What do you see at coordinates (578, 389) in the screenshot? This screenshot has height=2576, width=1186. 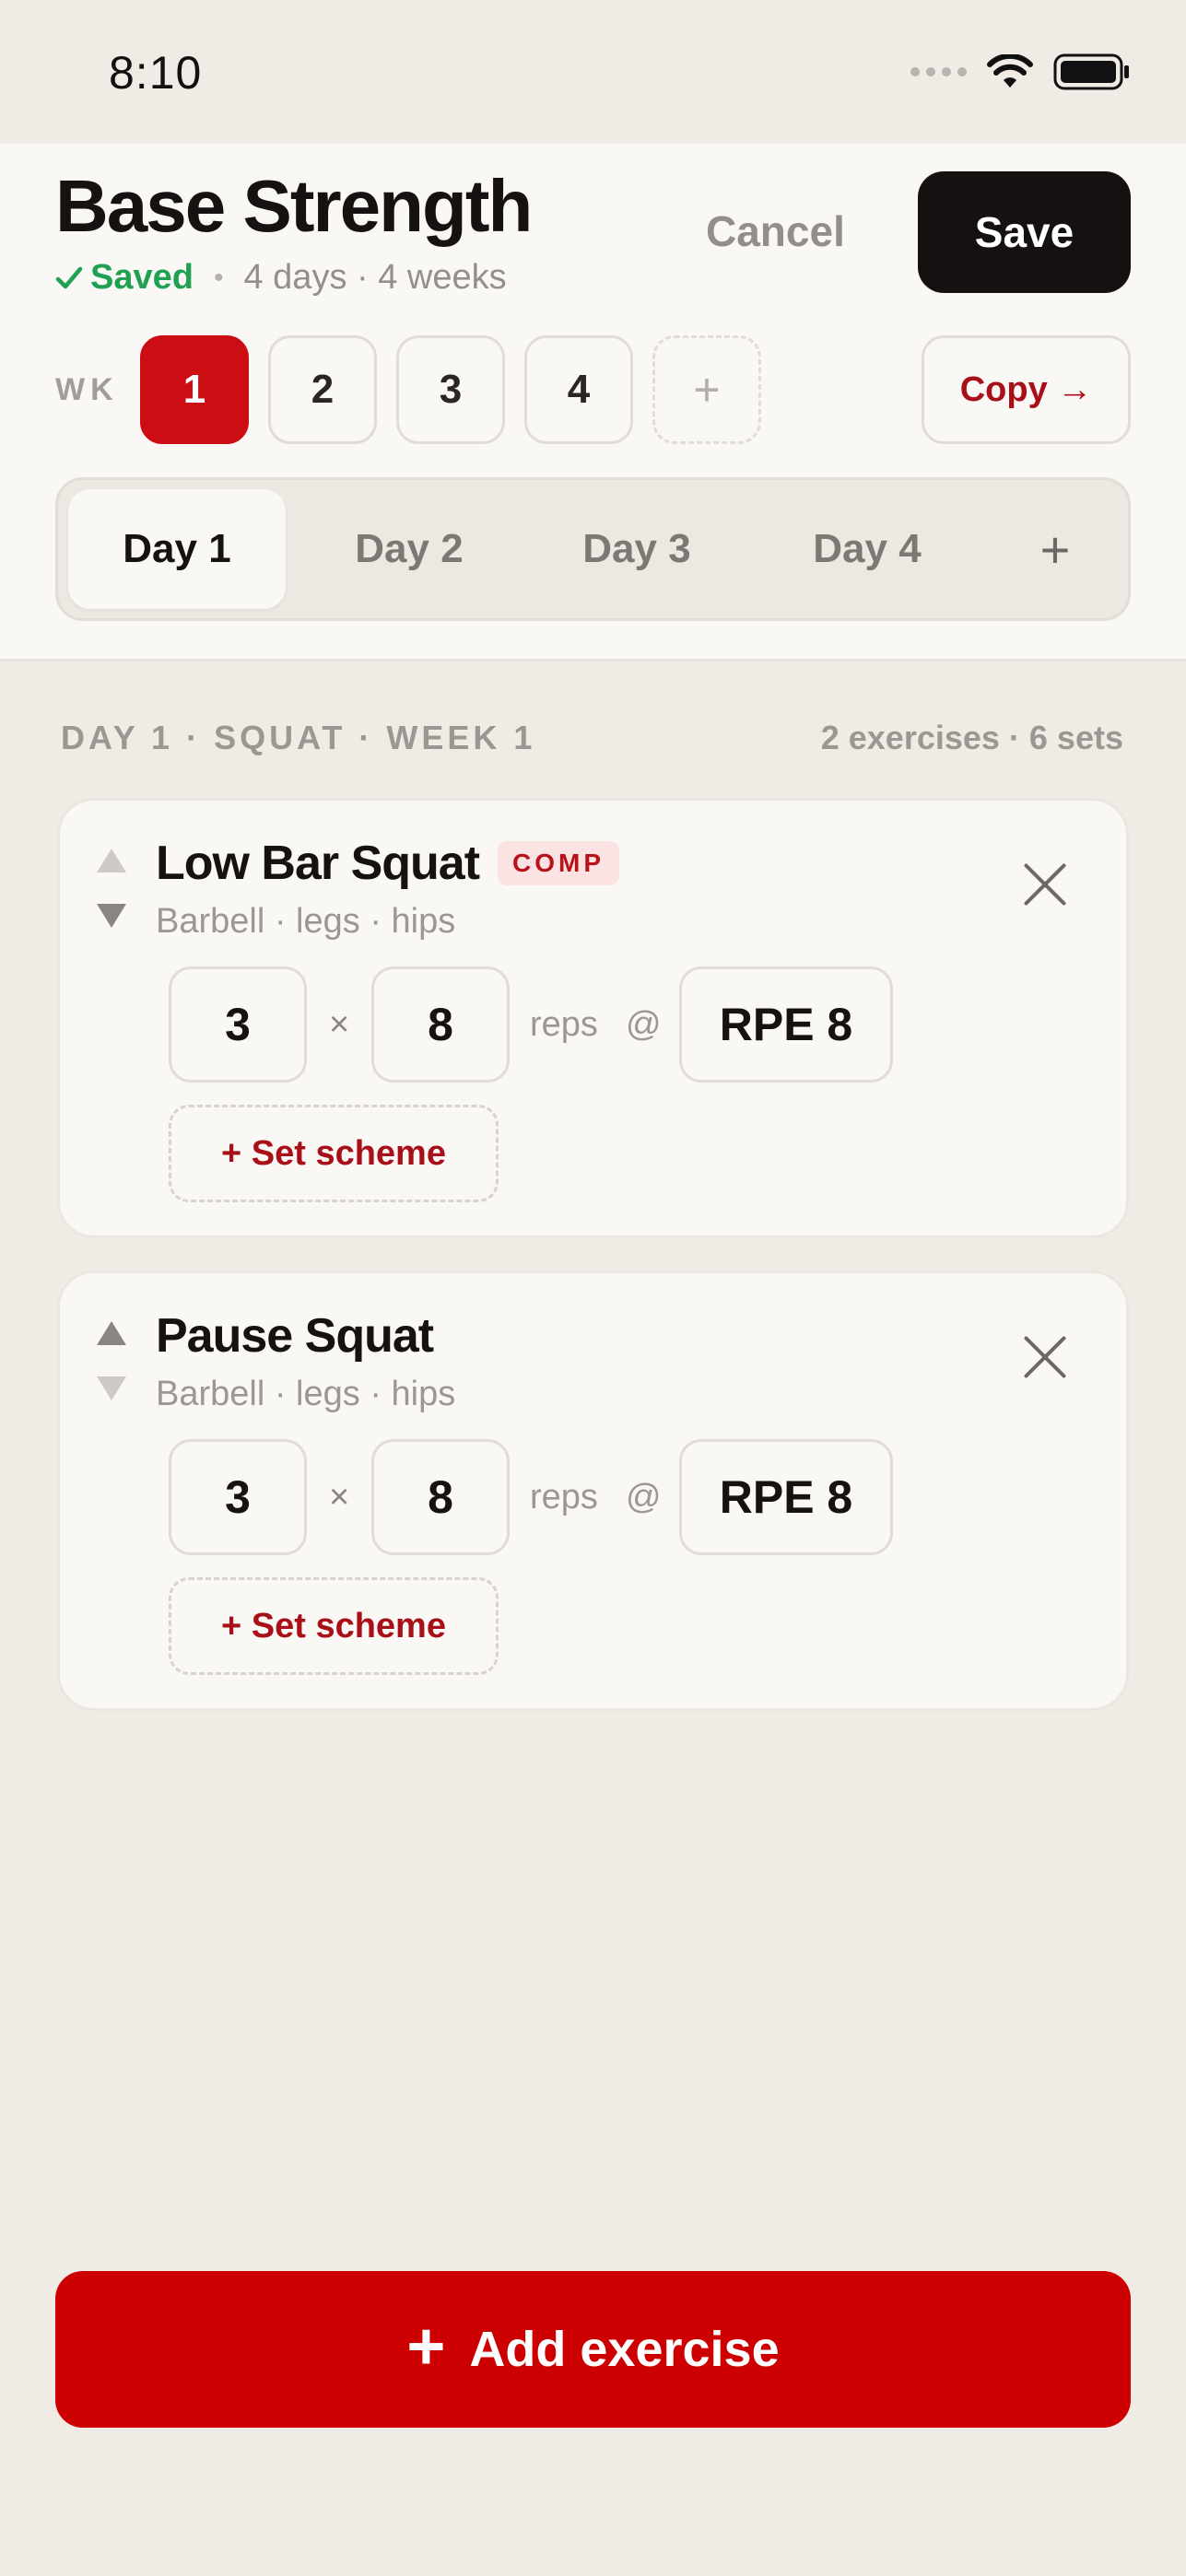 I see `week-pill-4: 4` at bounding box center [578, 389].